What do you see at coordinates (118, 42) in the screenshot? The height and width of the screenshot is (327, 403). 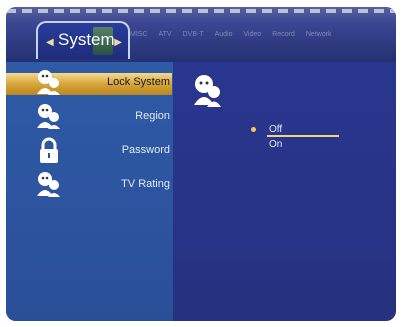 I see `chevron-right-icon: ▶` at bounding box center [118, 42].